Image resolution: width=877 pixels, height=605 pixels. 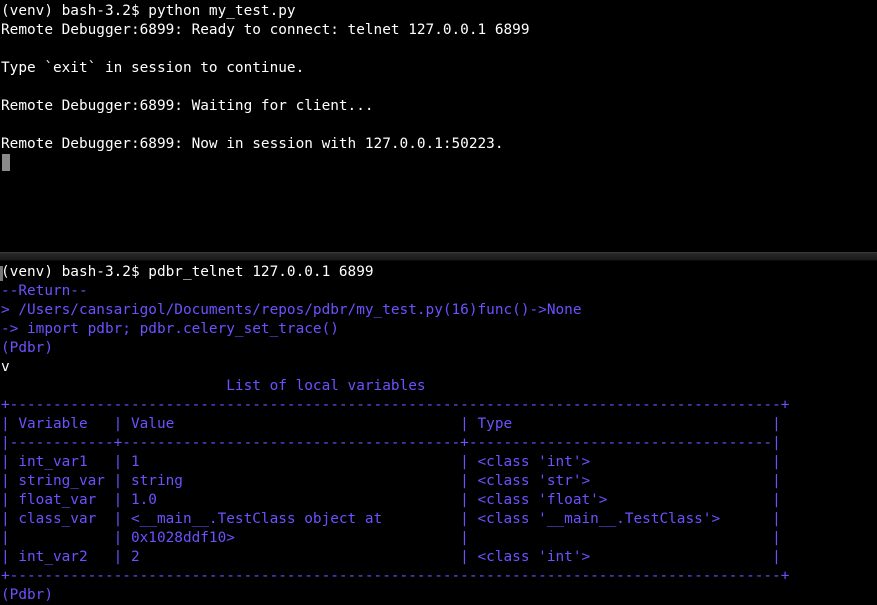 I want to click on table-title: List of local variables, so click(x=213, y=386).